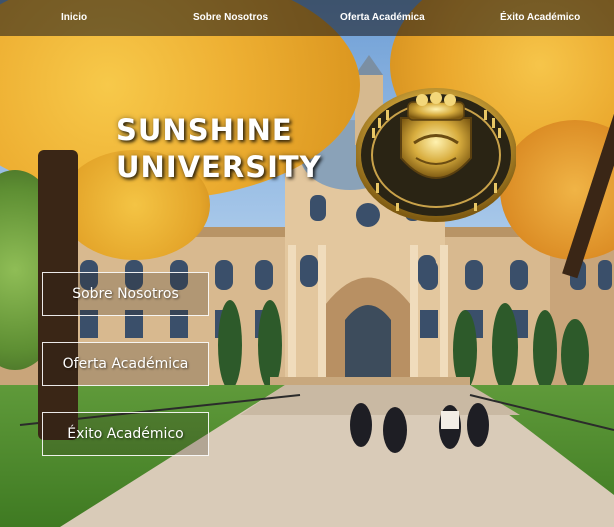  I want to click on hero-title-line-1: SUNSHINE, so click(204, 130).